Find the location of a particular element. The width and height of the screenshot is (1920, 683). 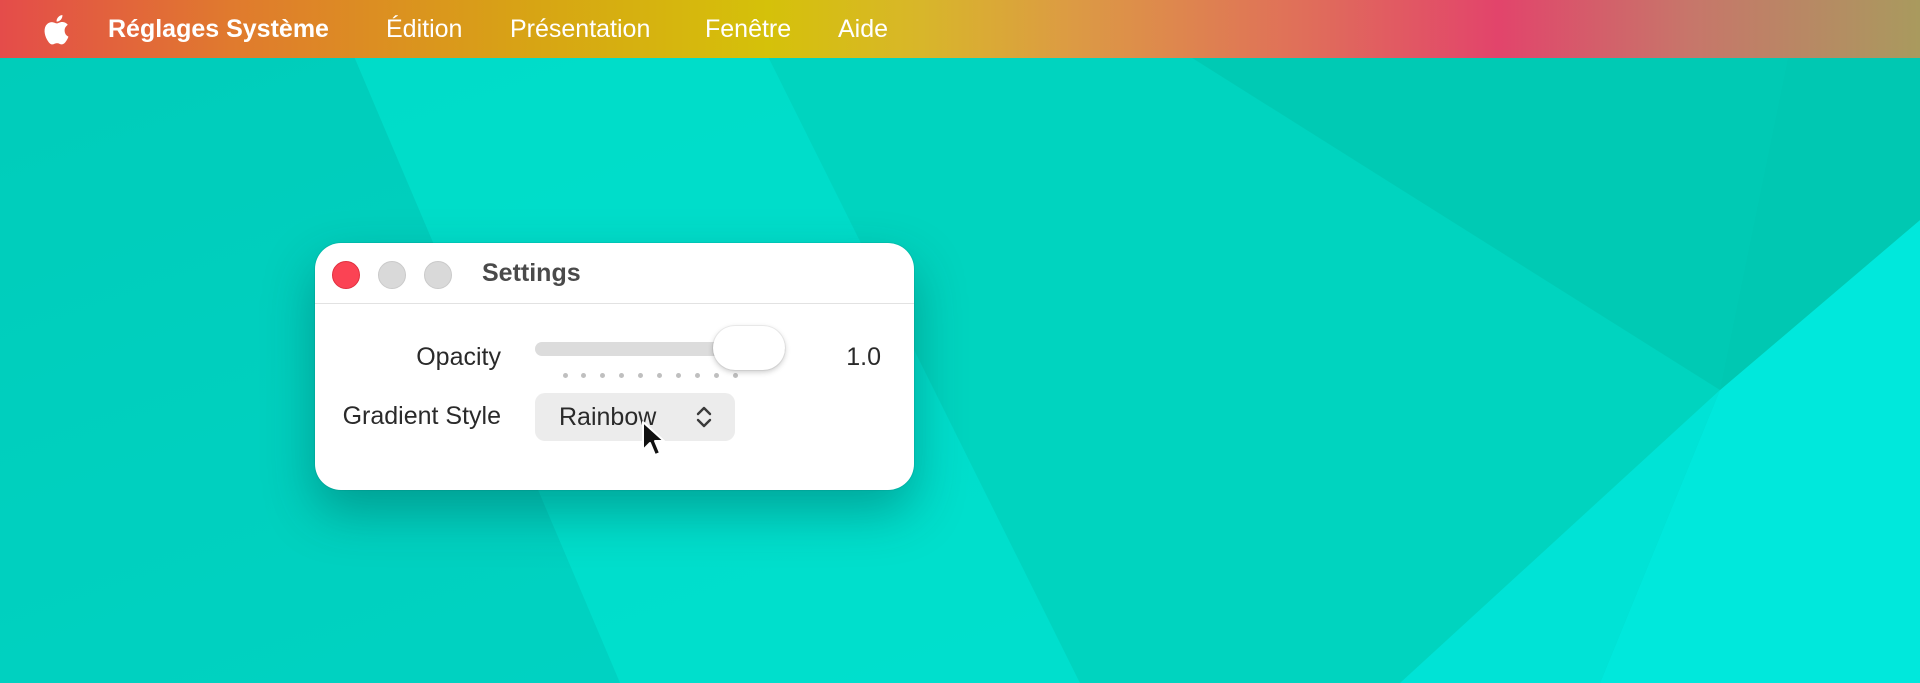

window-titlebar: Settings is located at coordinates (614, 273).